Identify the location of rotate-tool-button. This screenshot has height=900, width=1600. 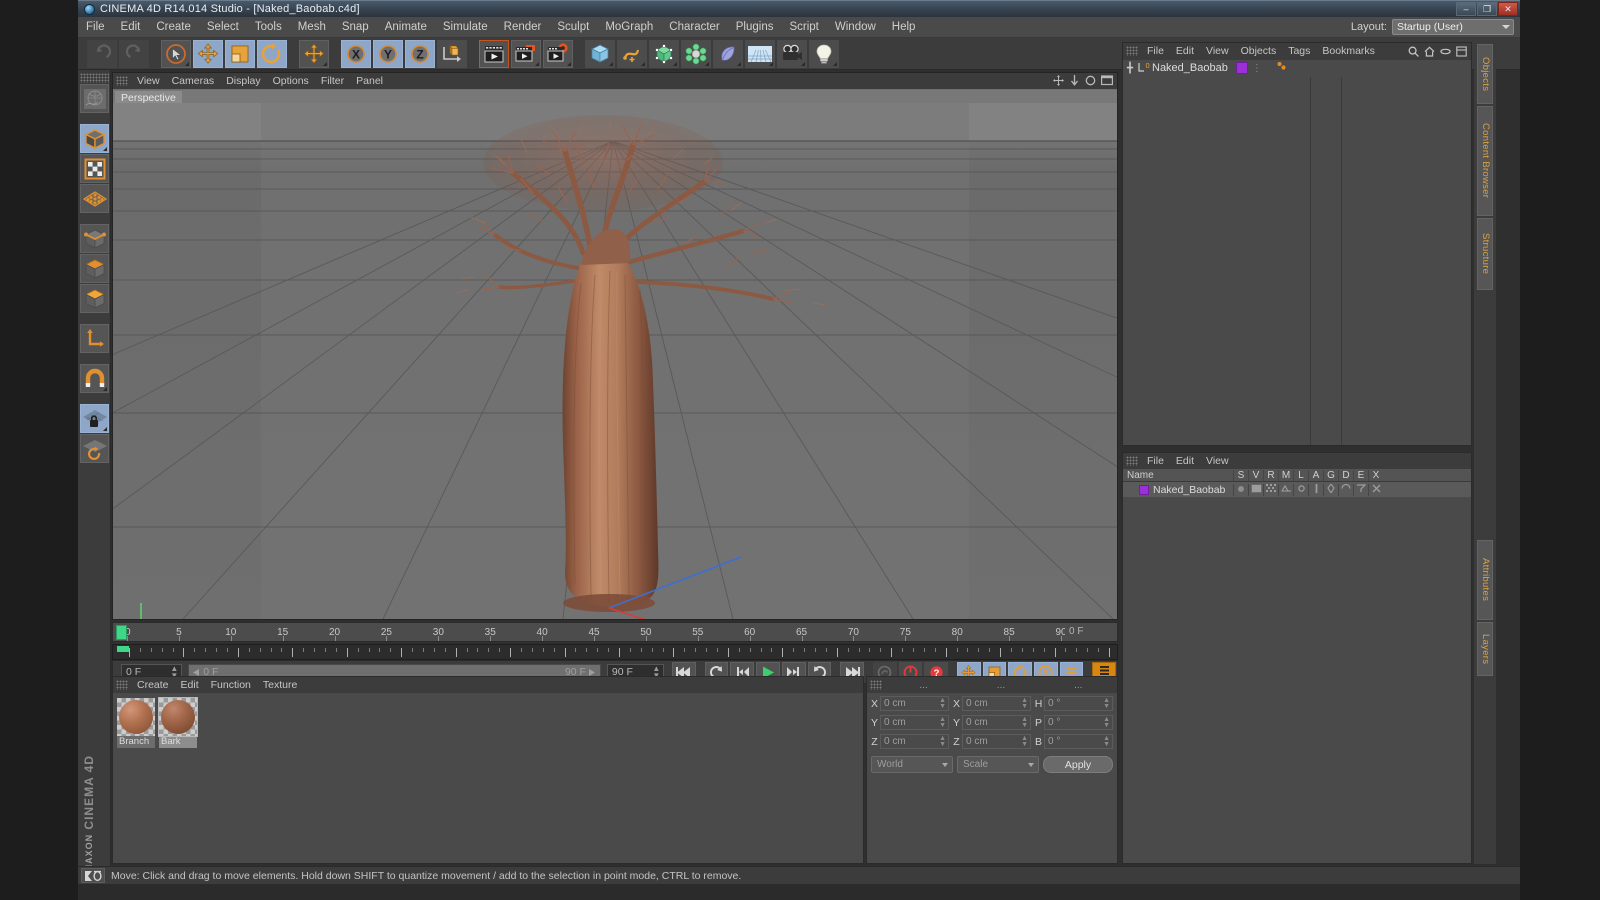
(272, 53).